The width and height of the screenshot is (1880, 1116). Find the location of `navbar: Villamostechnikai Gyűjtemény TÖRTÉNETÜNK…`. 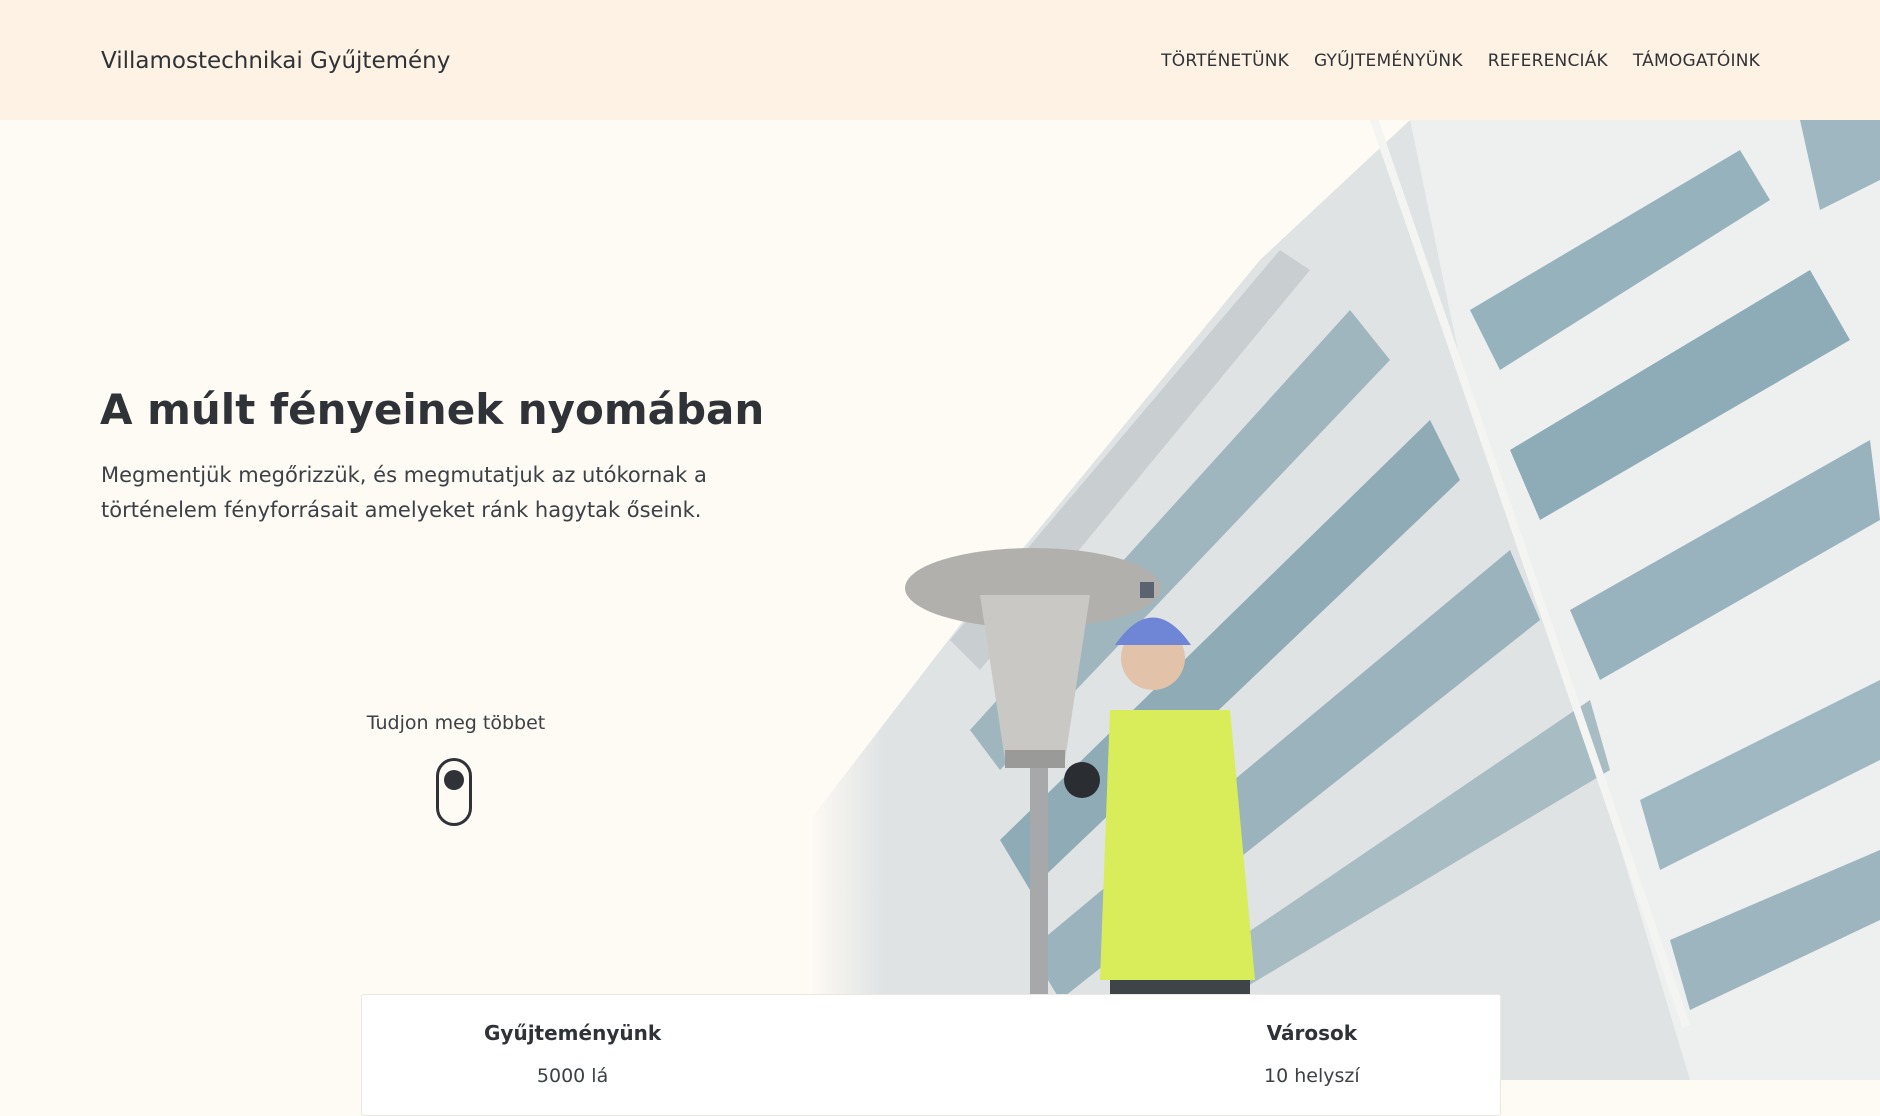

navbar: Villamostechnikai Gyűjtemény TÖRTÉNETÜNK… is located at coordinates (940, 60).